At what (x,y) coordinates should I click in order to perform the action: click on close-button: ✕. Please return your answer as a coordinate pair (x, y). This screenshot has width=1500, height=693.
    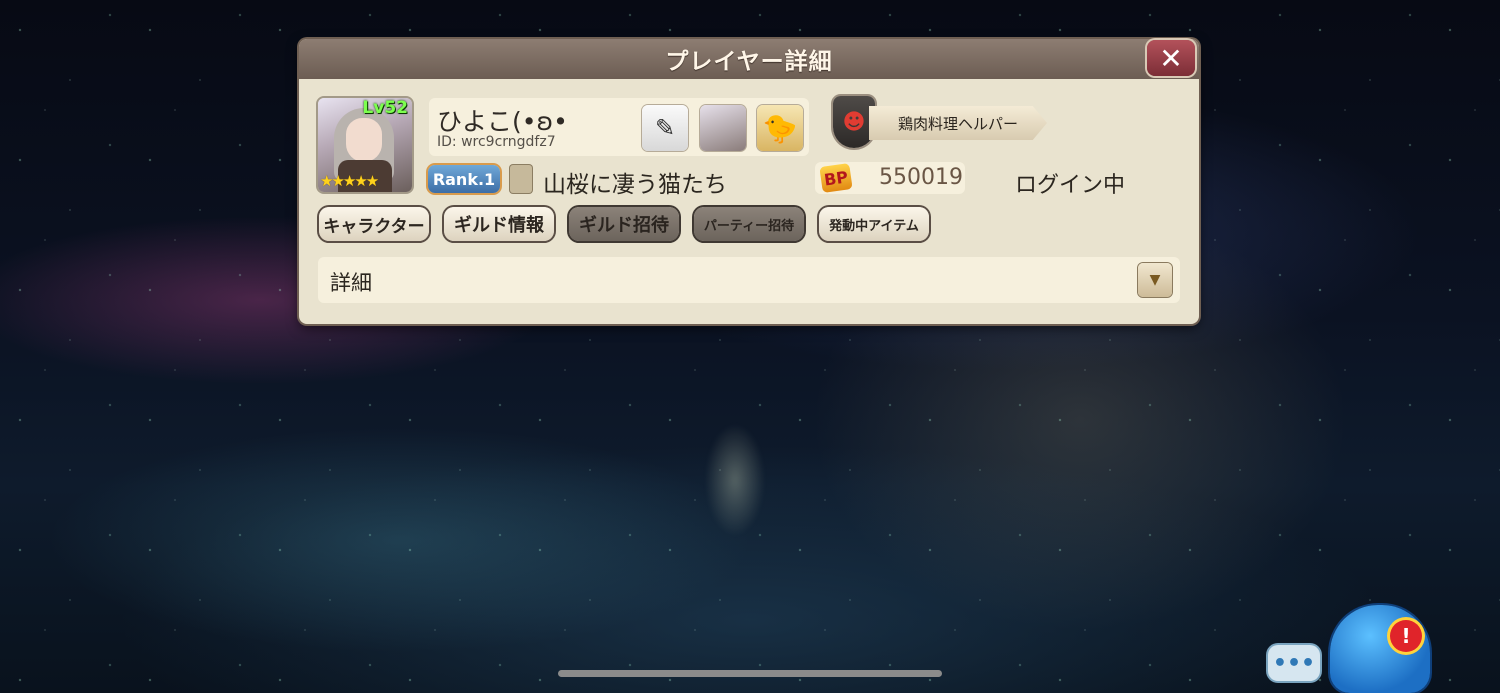
    Looking at the image, I should click on (1171, 58).